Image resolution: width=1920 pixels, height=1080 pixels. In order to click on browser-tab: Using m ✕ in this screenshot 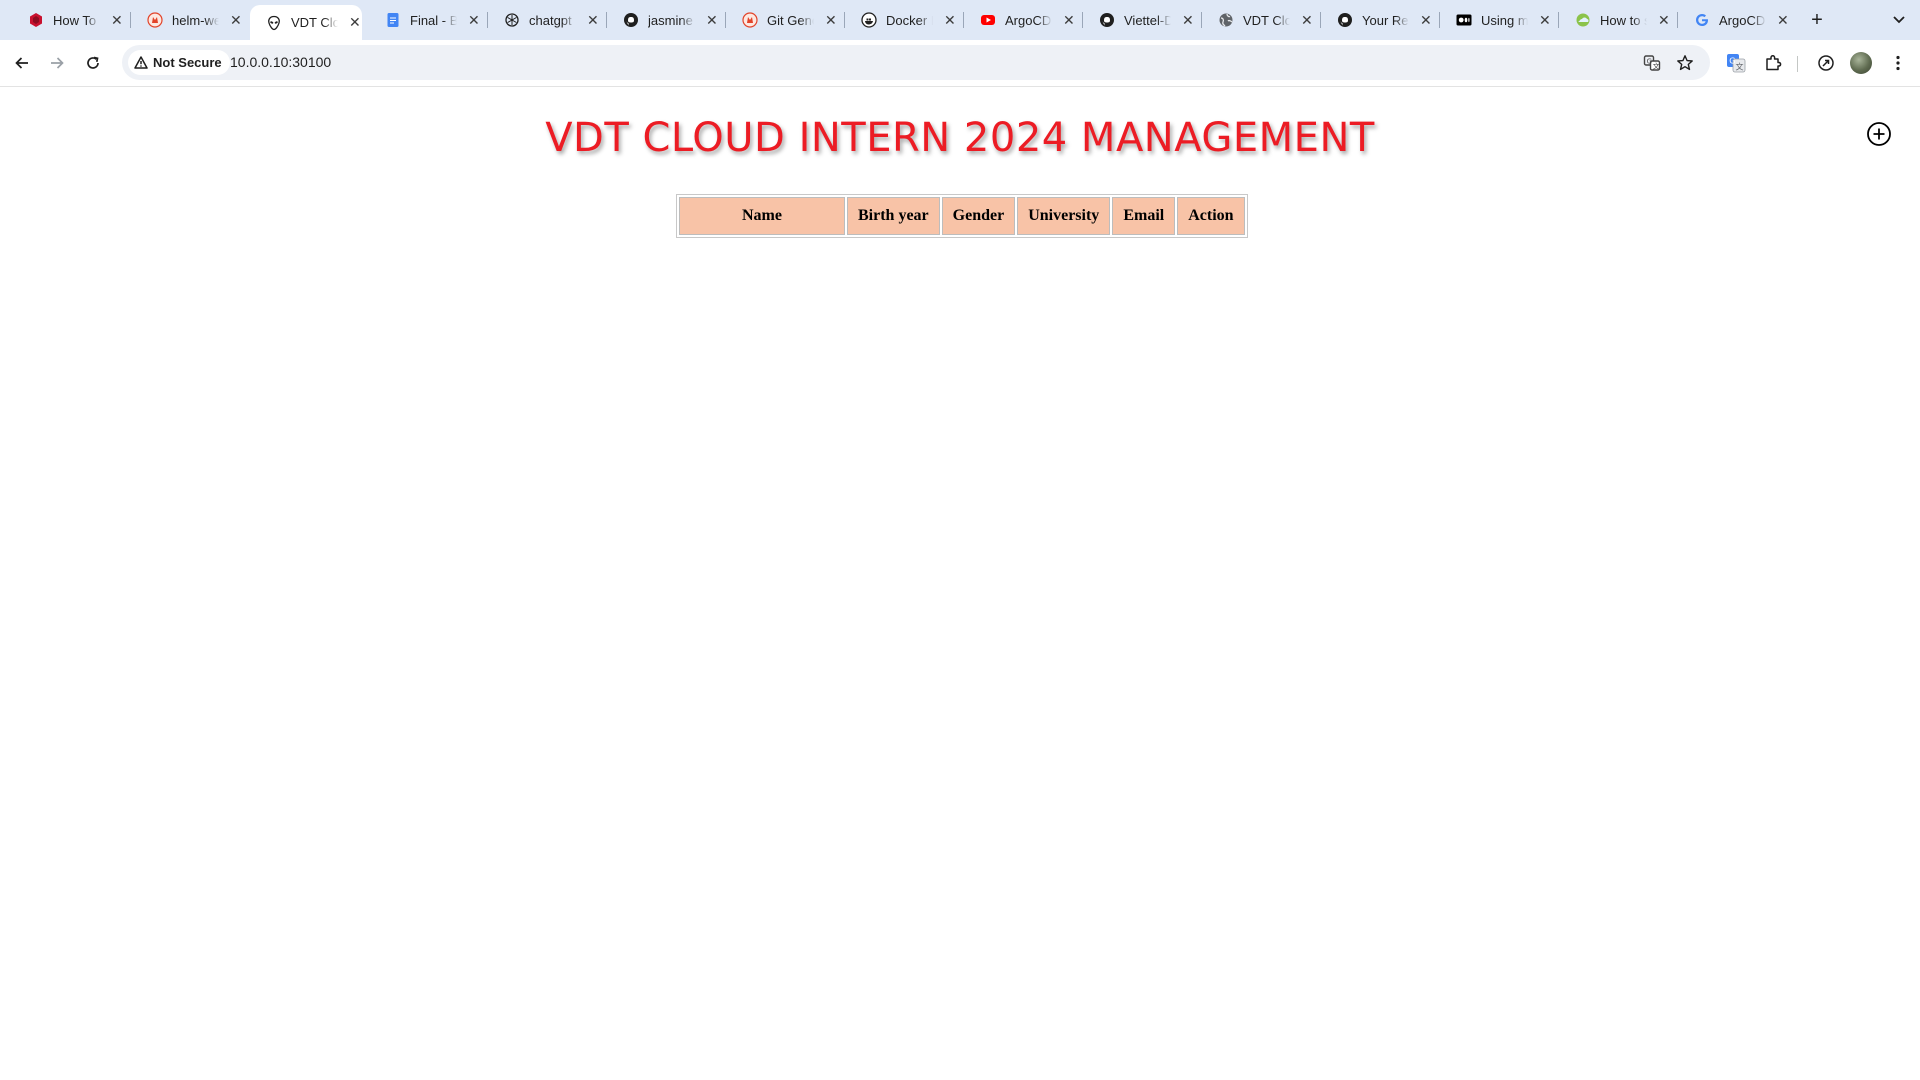, I will do `click(1499, 20)`.